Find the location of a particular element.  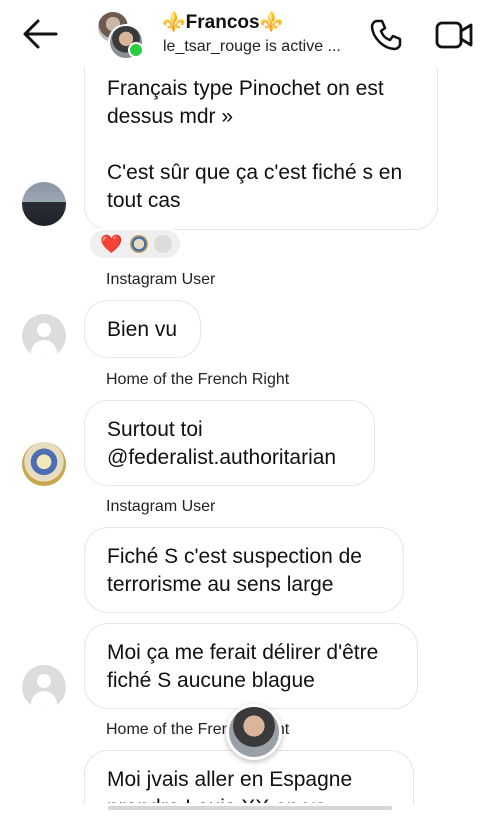

arrow-left-icon is located at coordinates (40, 34).